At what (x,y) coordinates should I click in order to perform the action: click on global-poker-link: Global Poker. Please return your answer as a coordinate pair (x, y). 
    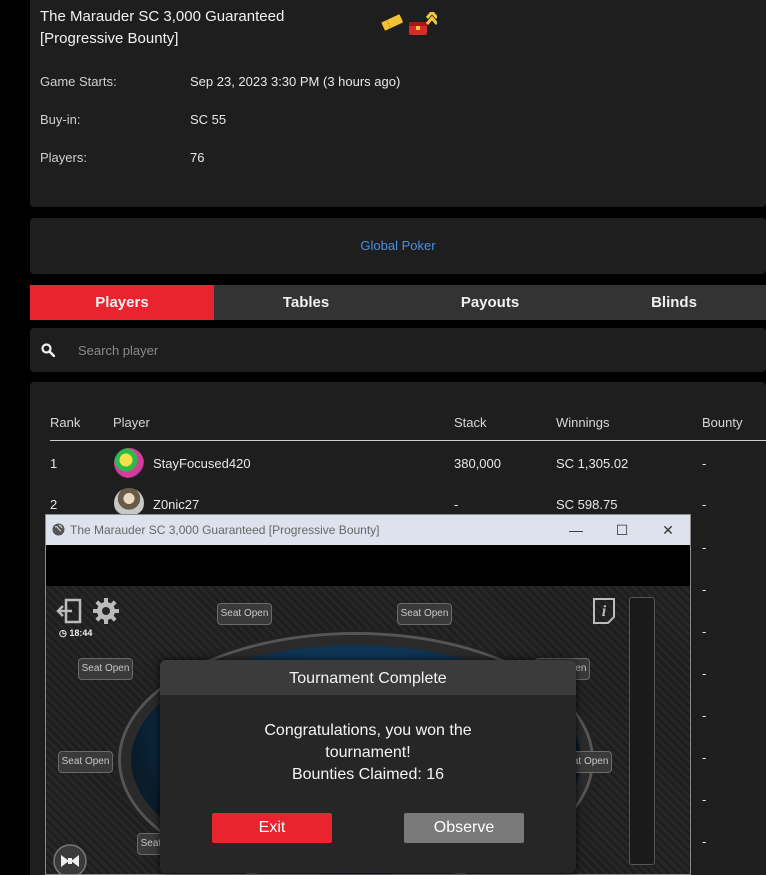
    Looking at the image, I should click on (397, 245).